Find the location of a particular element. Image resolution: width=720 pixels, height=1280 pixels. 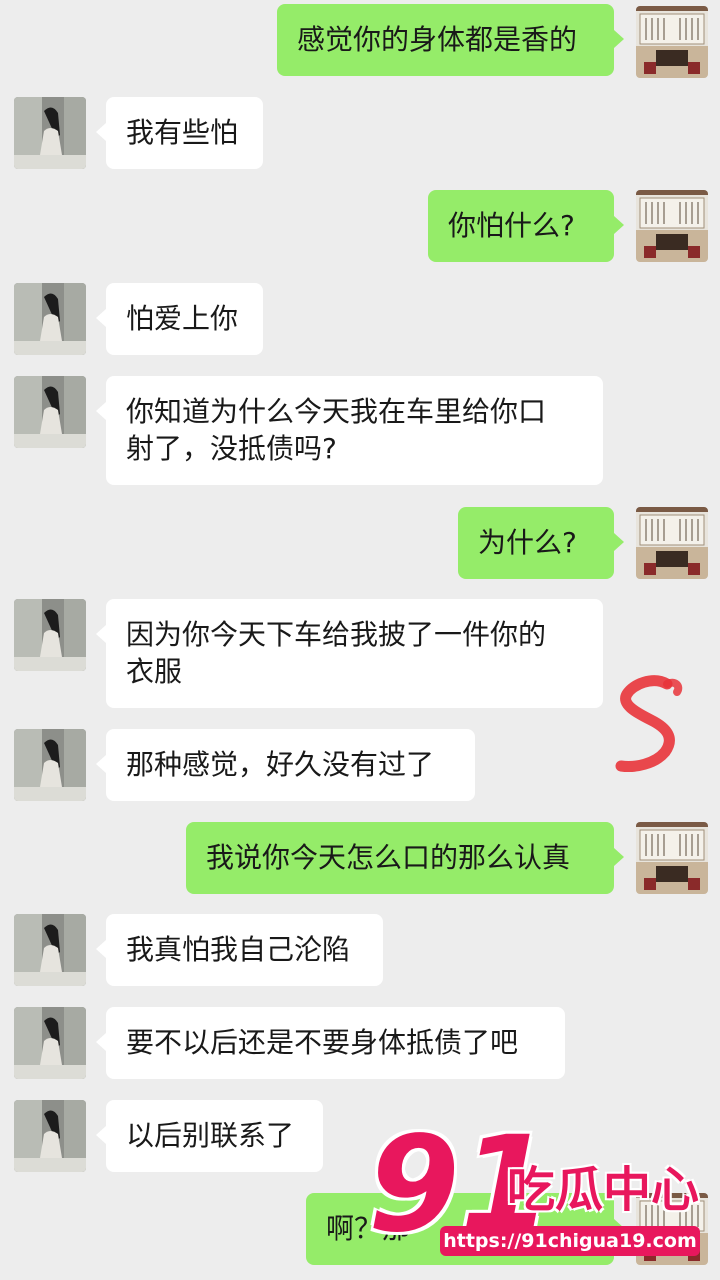

sent-bubble: 我说你今天怎么口的那么认真 is located at coordinates (405, 858).